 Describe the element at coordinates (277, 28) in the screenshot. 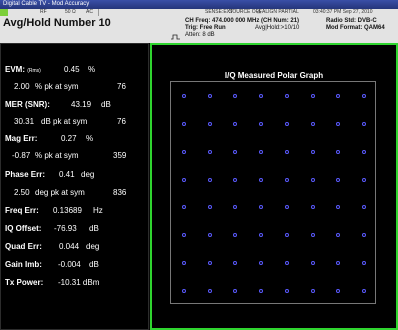

I see `avg-hold-setting: Avg|Hold:>10/10` at that location.